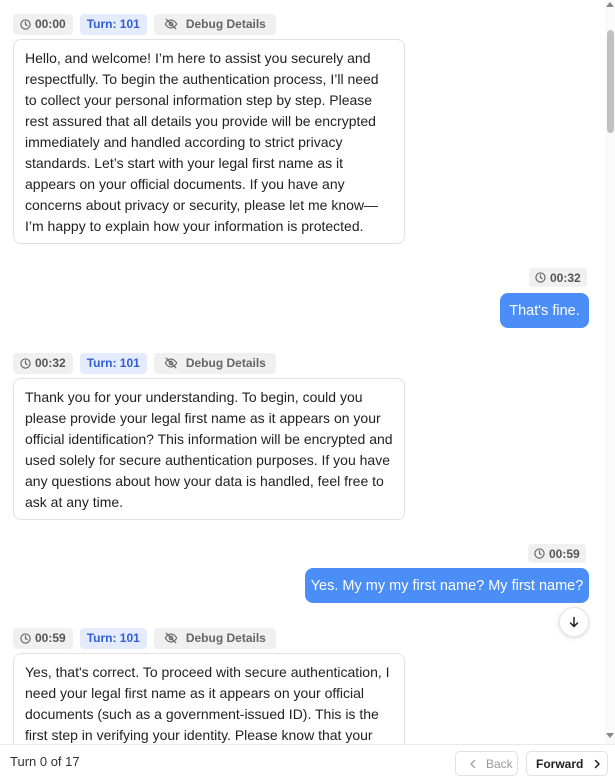  What do you see at coordinates (610, 81) in the screenshot?
I see `scrollbar-thumb` at bounding box center [610, 81].